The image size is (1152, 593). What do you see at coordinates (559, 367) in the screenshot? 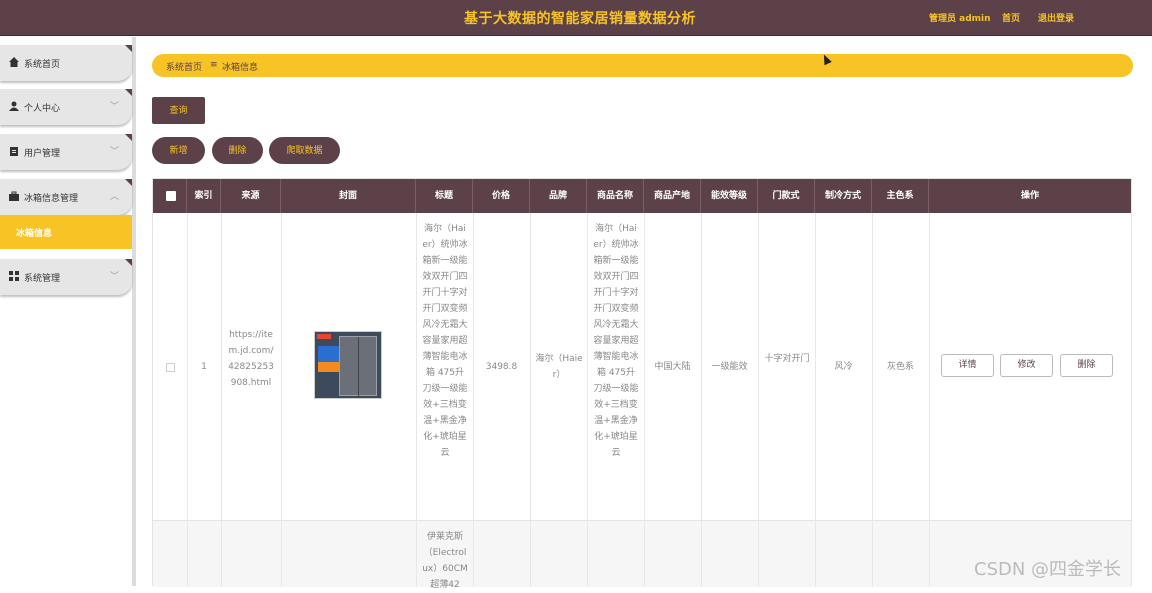
I see `cell-brand: 海尔（Haier）` at bounding box center [559, 367].